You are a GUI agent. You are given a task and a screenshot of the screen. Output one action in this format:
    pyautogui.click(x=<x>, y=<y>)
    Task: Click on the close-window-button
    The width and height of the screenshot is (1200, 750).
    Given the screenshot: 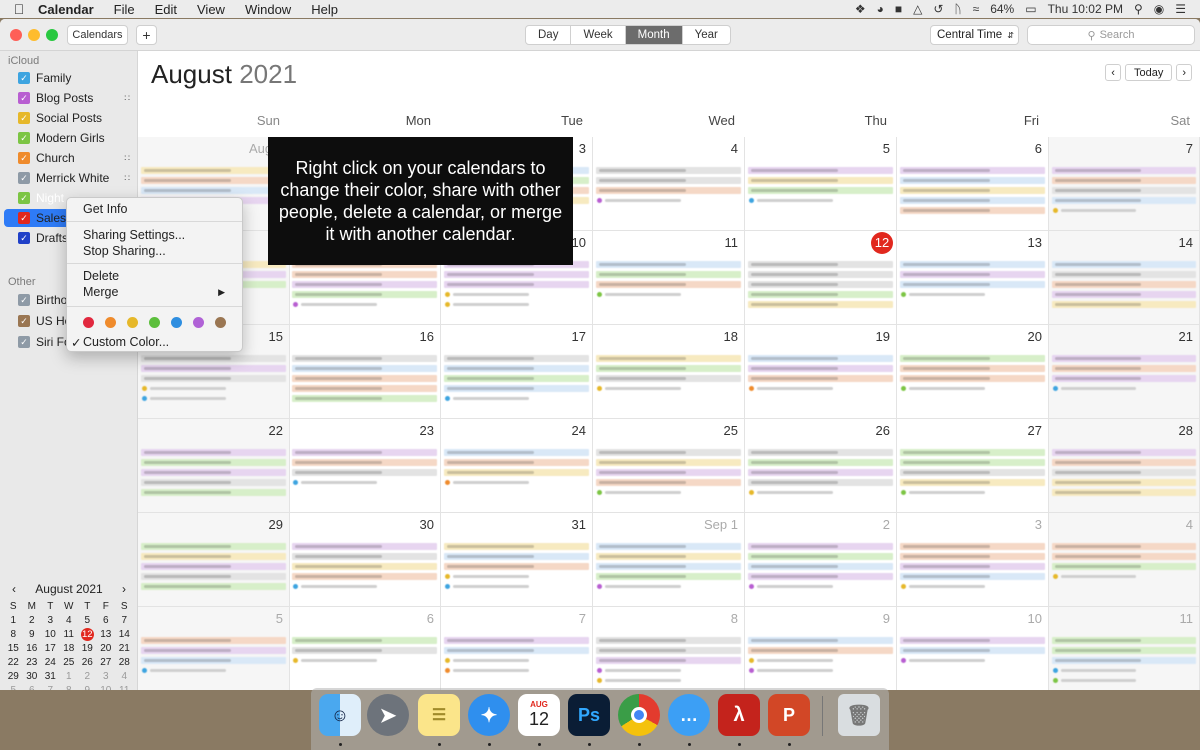 What is the action you would take?
    pyautogui.click(x=16, y=35)
    